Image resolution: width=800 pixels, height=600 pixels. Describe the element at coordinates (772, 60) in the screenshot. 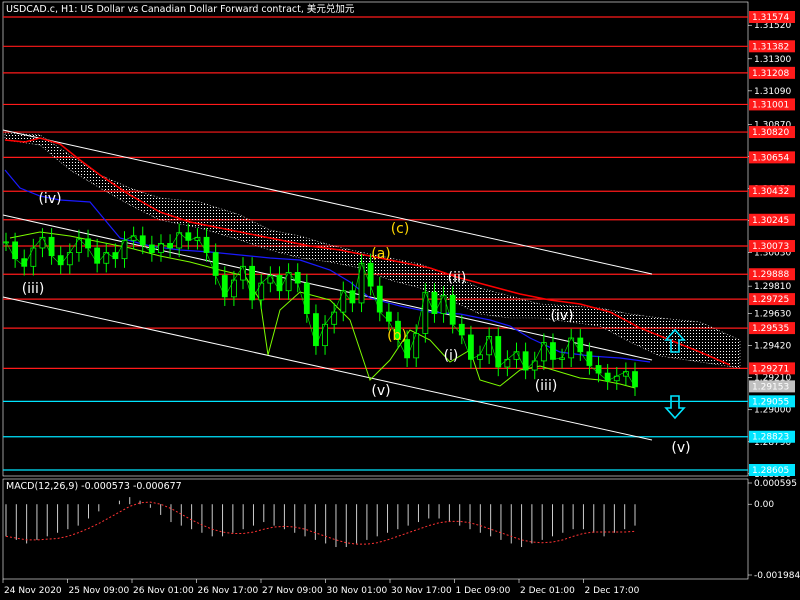

I see `price-tick-label: 1.31300` at that location.